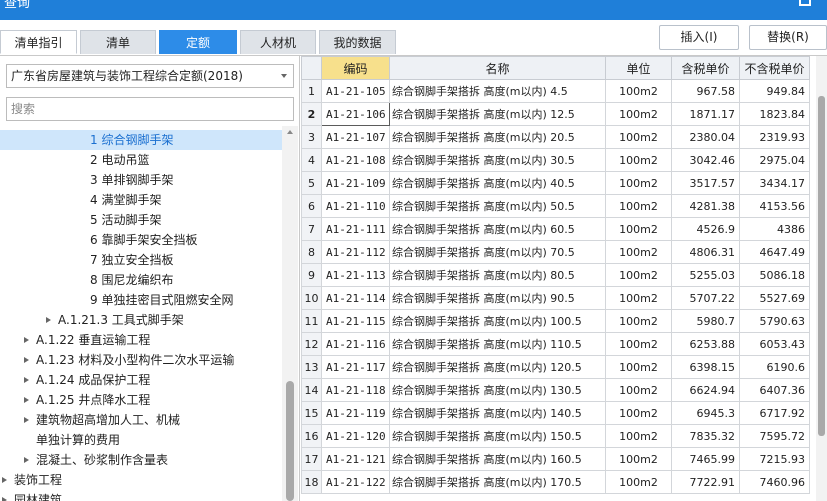 This screenshot has height=501, width=827. I want to click on code-cell: A1-21-122, so click(355, 482).